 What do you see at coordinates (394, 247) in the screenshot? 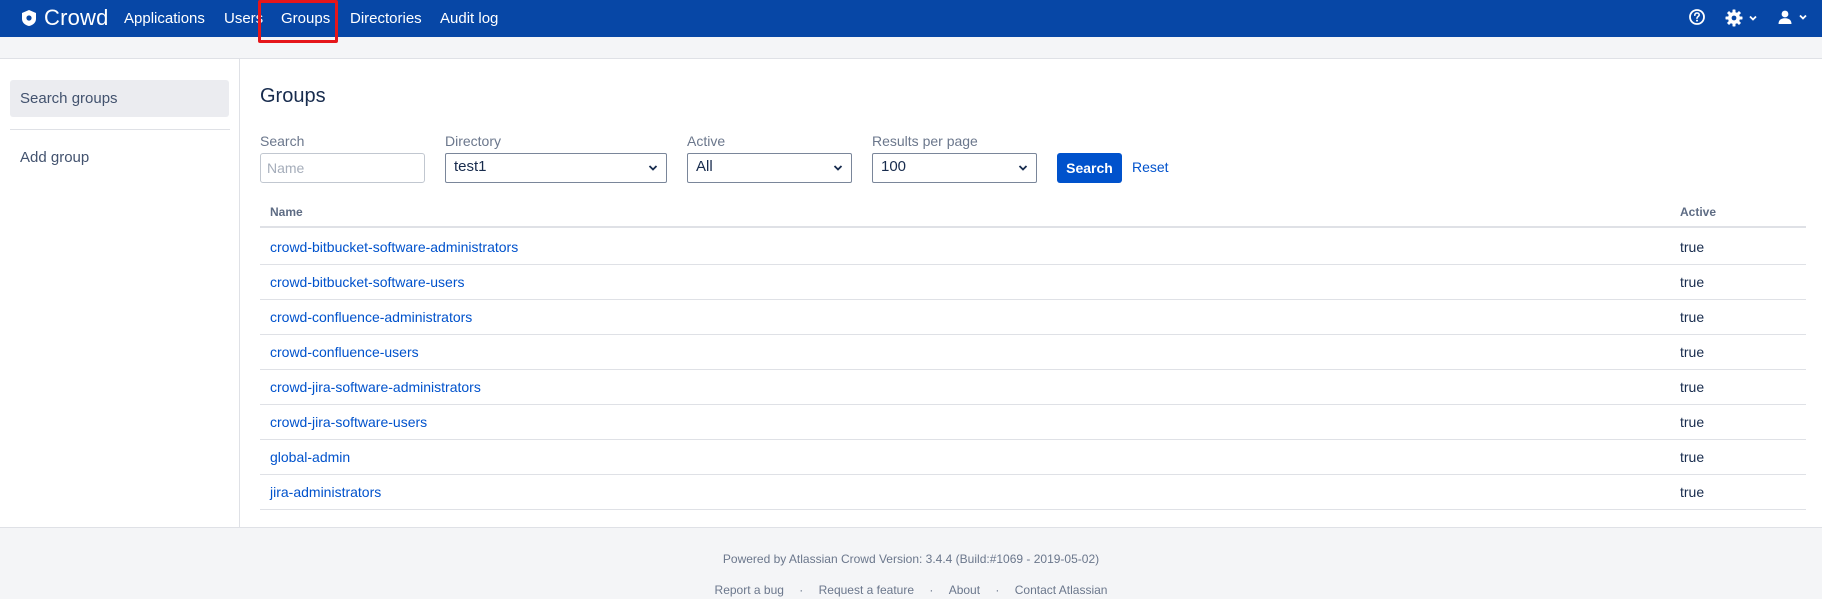
I see `group-name-link: crowd-bitbucket-software-administrators` at bounding box center [394, 247].